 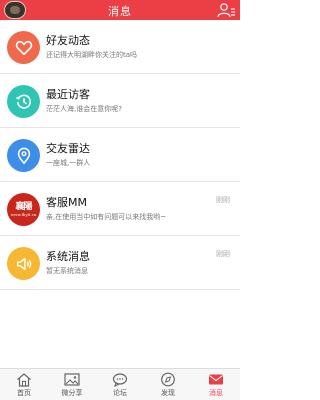 I want to click on home-icon, so click(x=24, y=380).